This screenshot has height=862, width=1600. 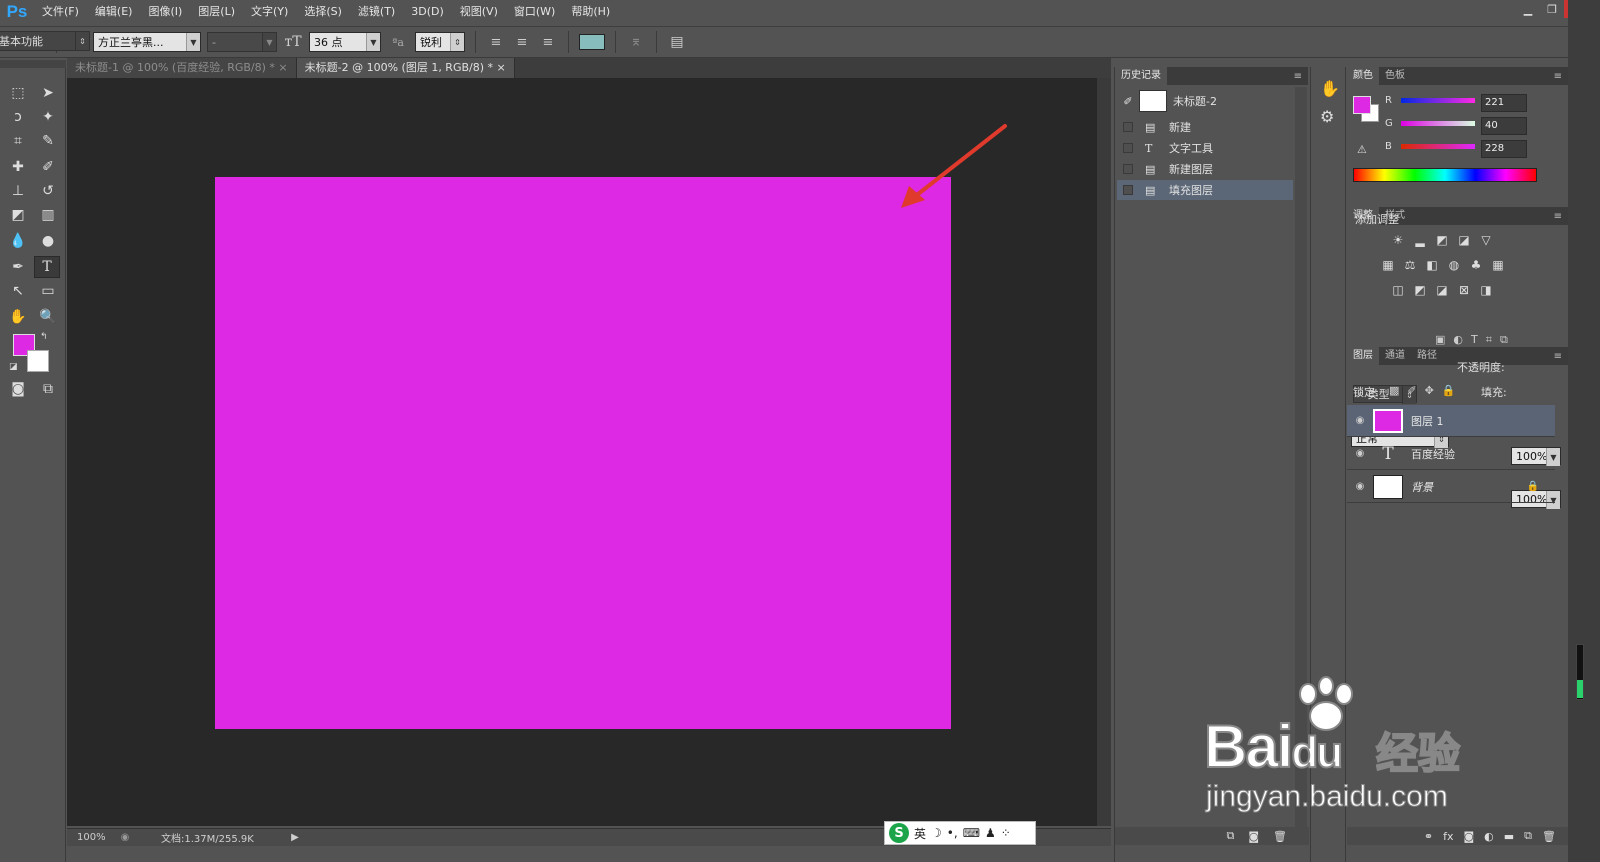 I want to click on lock-all-icon: 🔒, so click(x=1449, y=390).